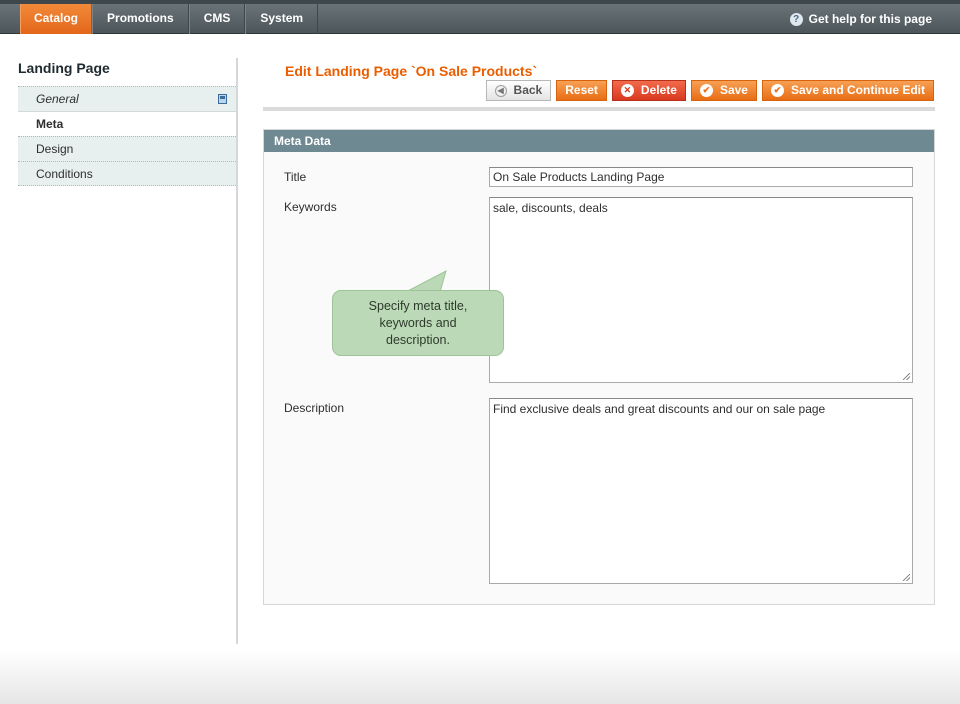 The height and width of the screenshot is (704, 960). I want to click on sidebar-item-conditions: Conditions, so click(127, 173).